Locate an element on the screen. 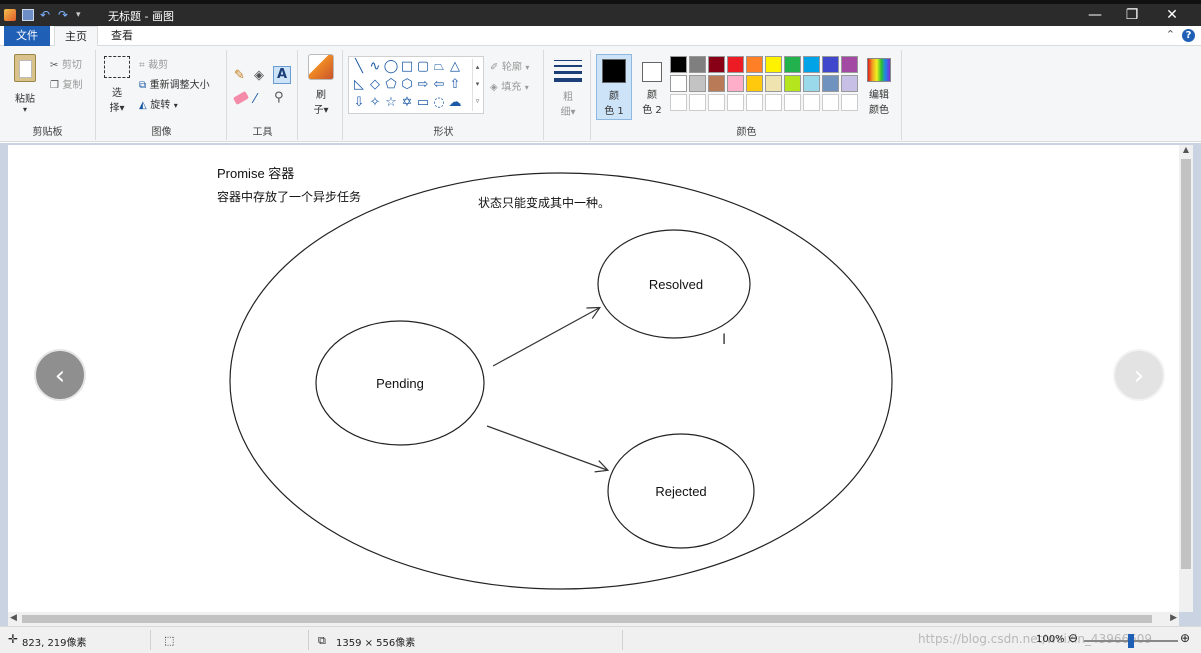 This screenshot has height=653, width=1201. tab-view: 查看 is located at coordinates (122, 36).